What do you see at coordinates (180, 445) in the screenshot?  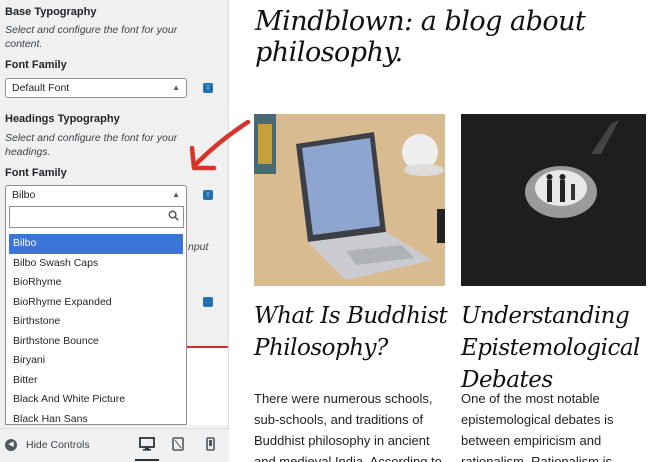 I see `tablet-preview-icon` at bounding box center [180, 445].